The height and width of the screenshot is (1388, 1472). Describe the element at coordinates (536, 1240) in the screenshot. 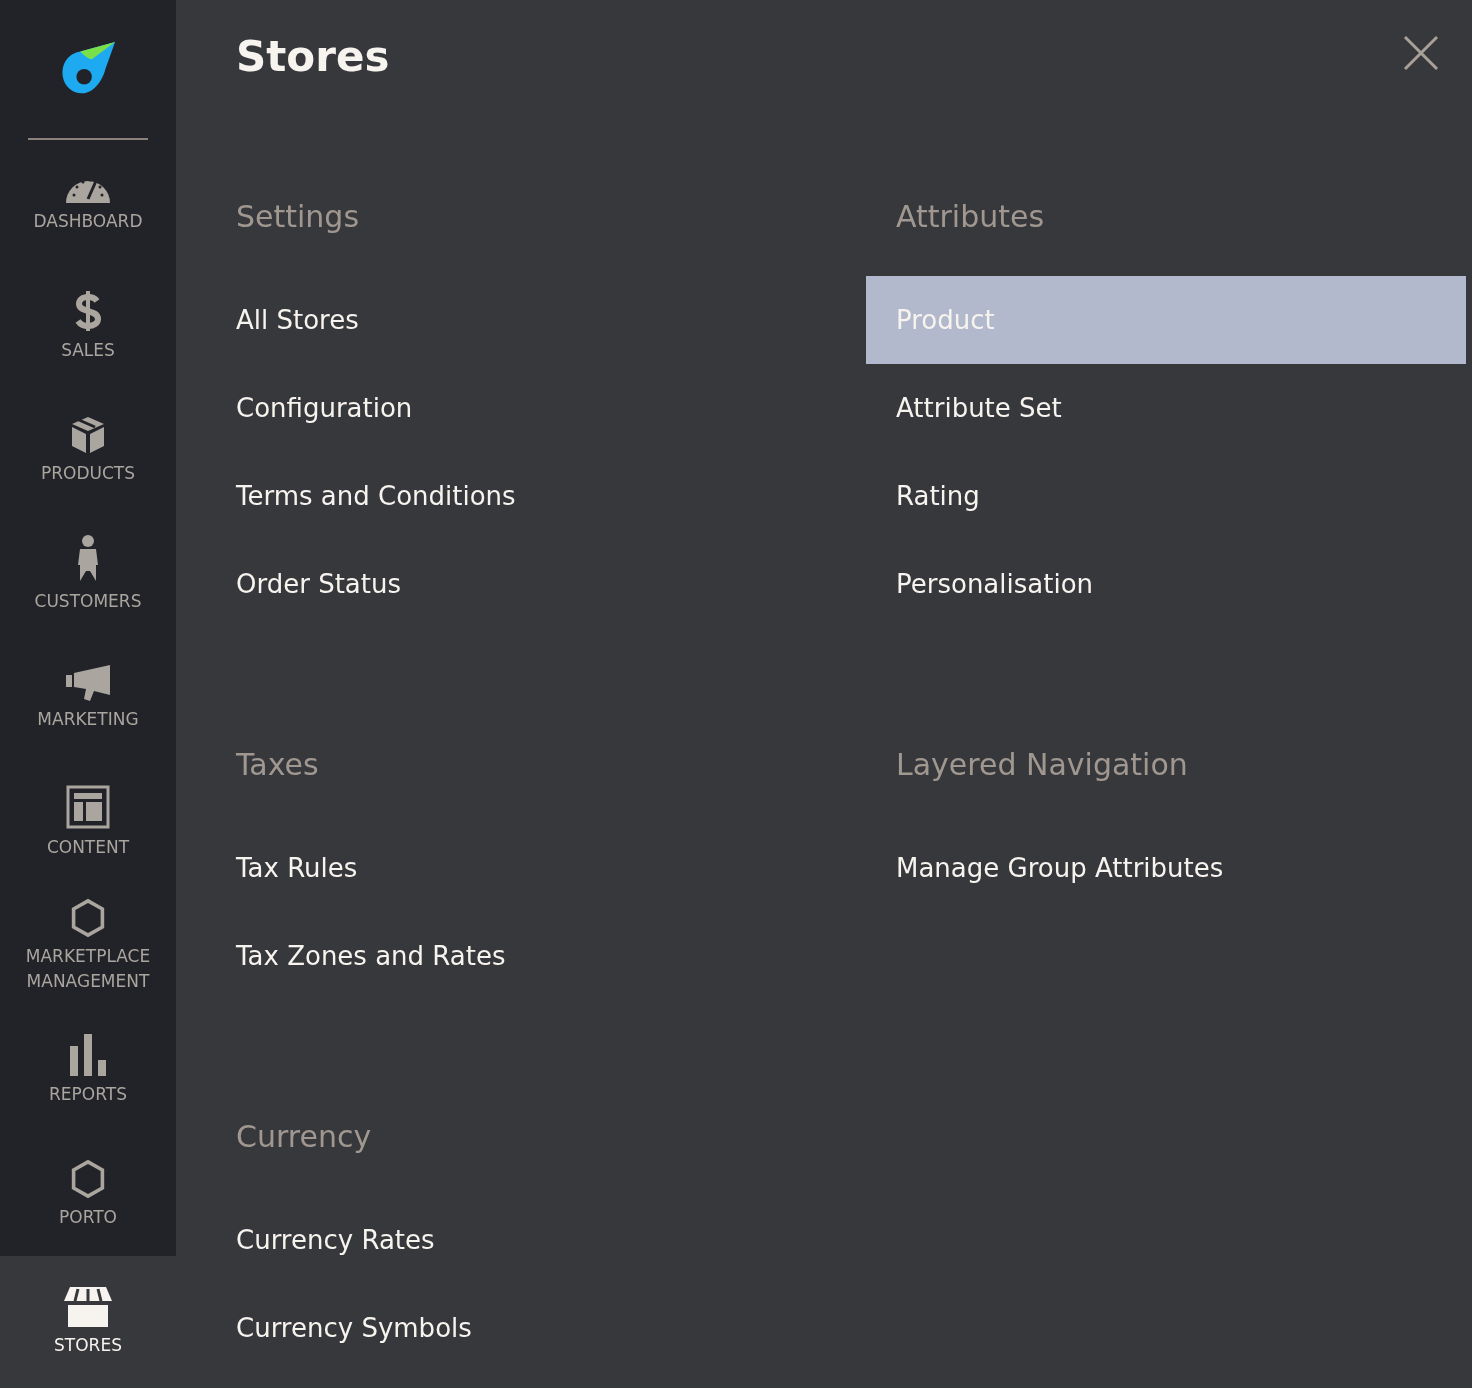

I see `menu-link: Currency Rates` at that location.